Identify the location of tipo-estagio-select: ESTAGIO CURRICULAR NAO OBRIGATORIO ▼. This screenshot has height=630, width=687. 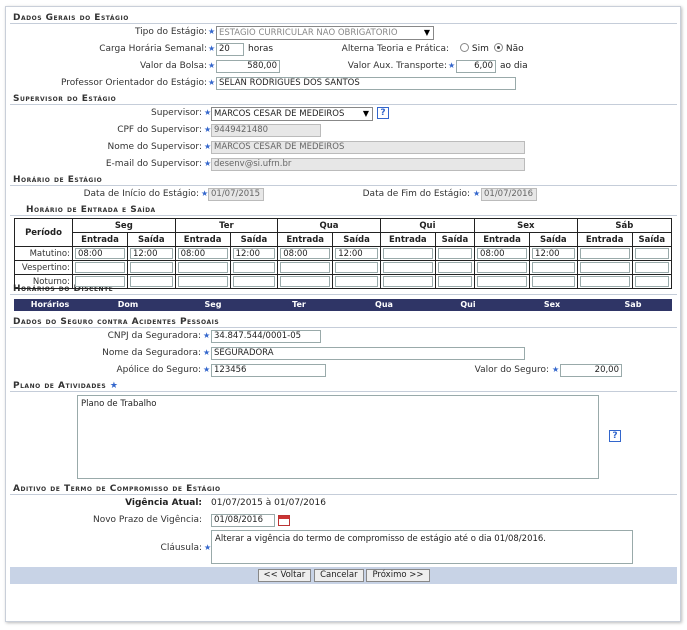
(325, 33).